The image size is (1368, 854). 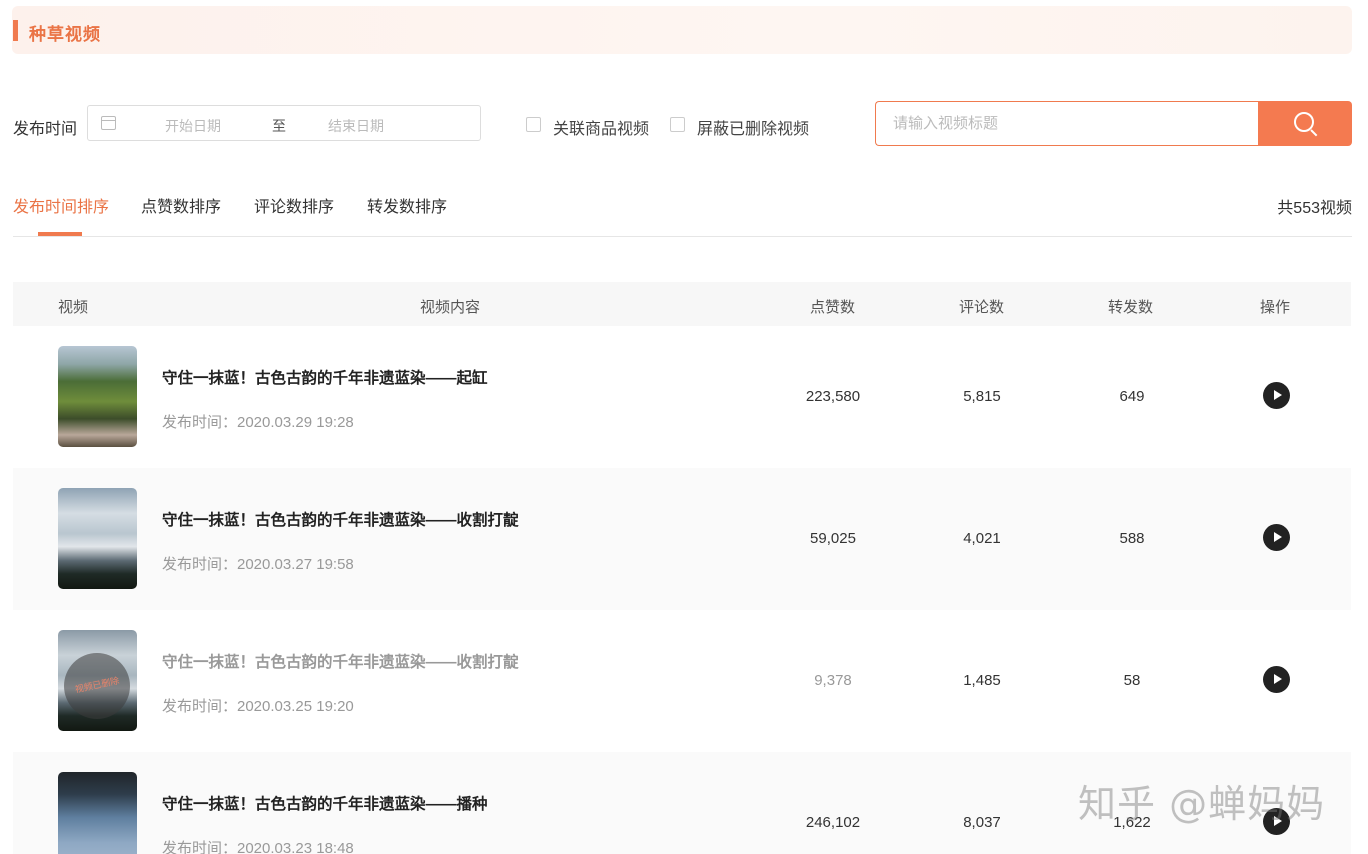 I want to click on total-video-count: 共553视频, so click(x=1314, y=208).